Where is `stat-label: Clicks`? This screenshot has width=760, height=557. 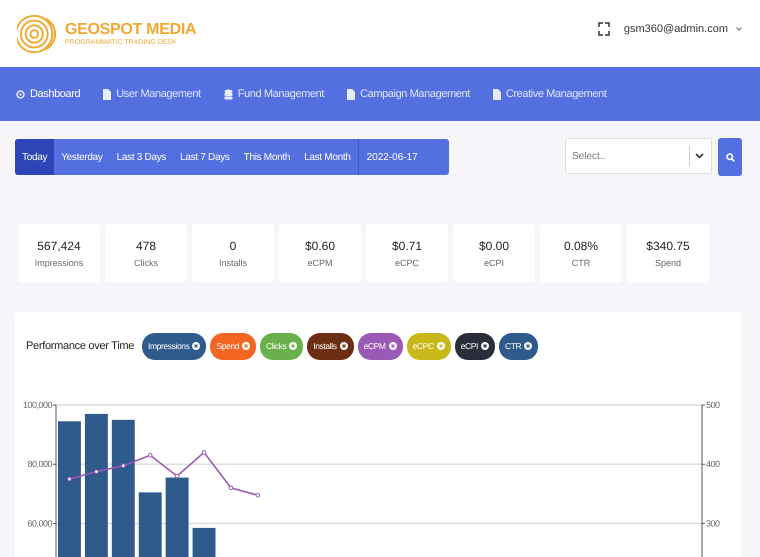 stat-label: Clicks is located at coordinates (146, 263).